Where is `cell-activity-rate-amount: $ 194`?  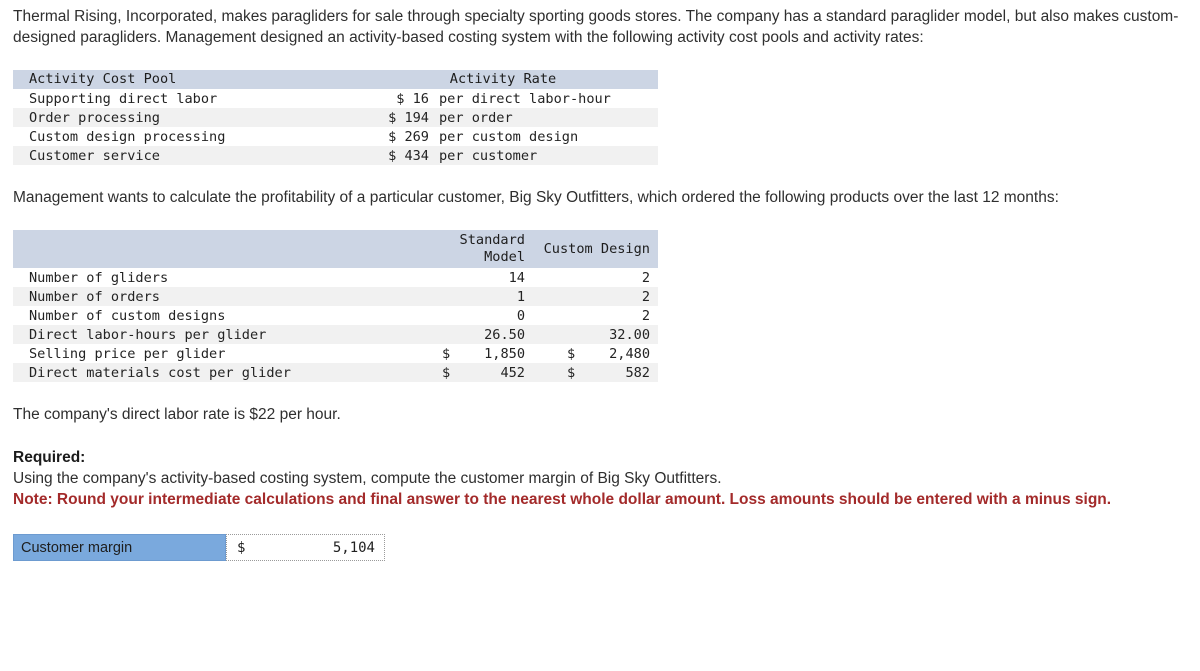 cell-activity-rate-amount: $ 194 is located at coordinates (390, 117).